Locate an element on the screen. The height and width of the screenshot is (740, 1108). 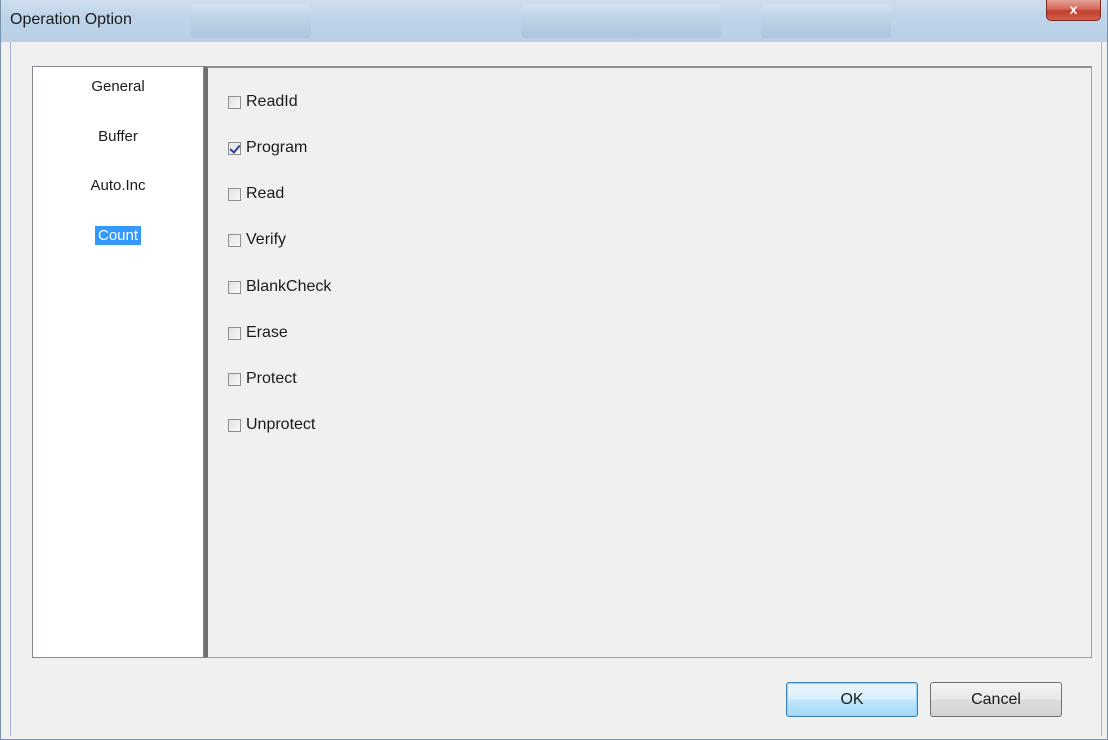
title-bar: Operation Option x is located at coordinates (554, 21).